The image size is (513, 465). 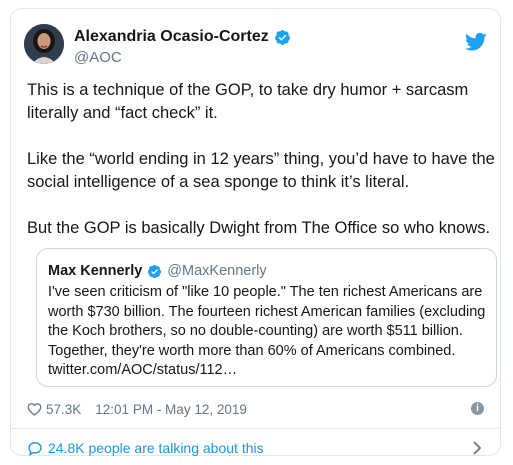 I want to click on author-handle: @AOC, so click(x=182, y=58).